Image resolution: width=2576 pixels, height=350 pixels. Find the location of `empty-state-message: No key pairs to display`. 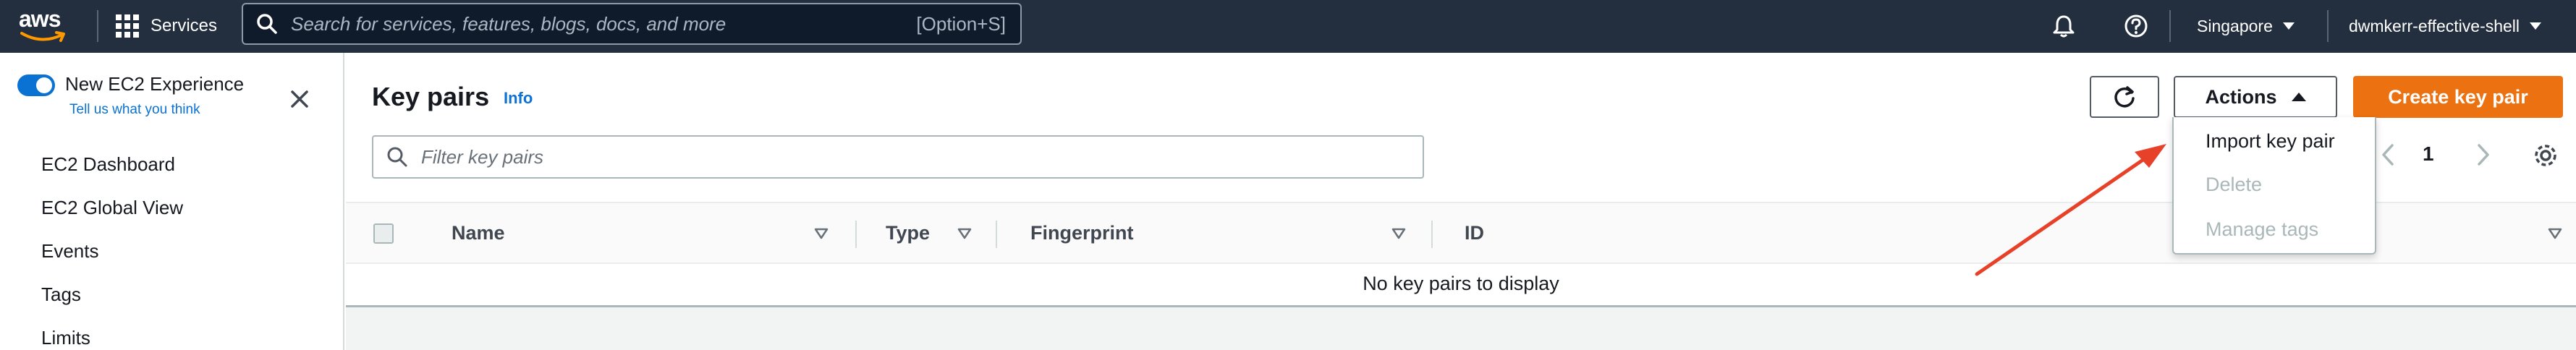

empty-state-message: No key pairs to display is located at coordinates (1461, 283).